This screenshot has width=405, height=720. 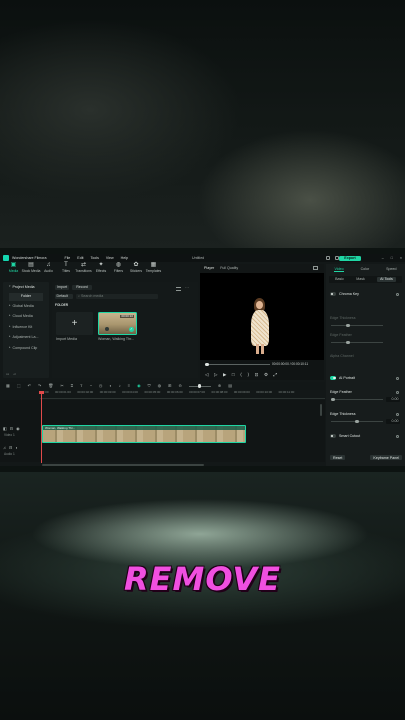 I want to click on shield-icon: ⛉, so click(x=149, y=386).